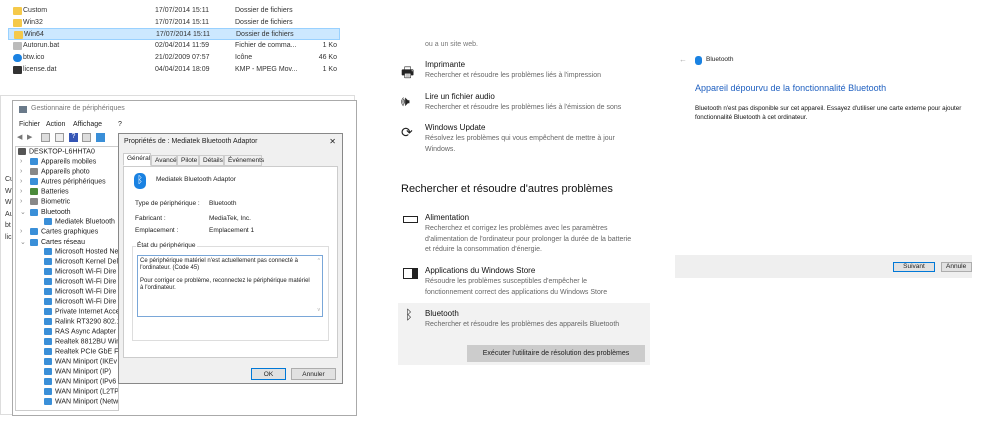 The width and height of the screenshot is (1000, 447). Describe the element at coordinates (87, 402) in the screenshot. I see `tree-item-label: WAN Miniport (Network Monitor)` at that location.